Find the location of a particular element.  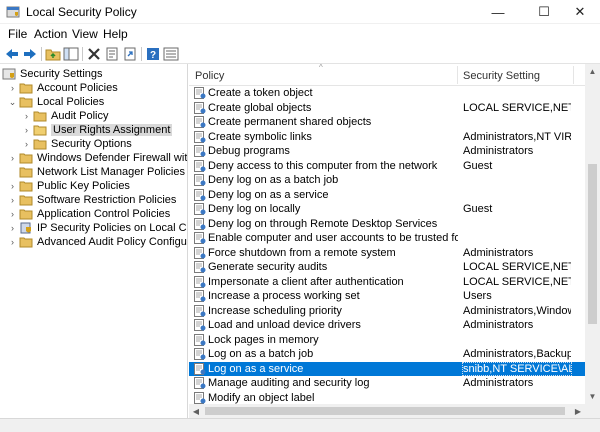

tree-root-security-settings: Security Settings is located at coordinates (52, 74).